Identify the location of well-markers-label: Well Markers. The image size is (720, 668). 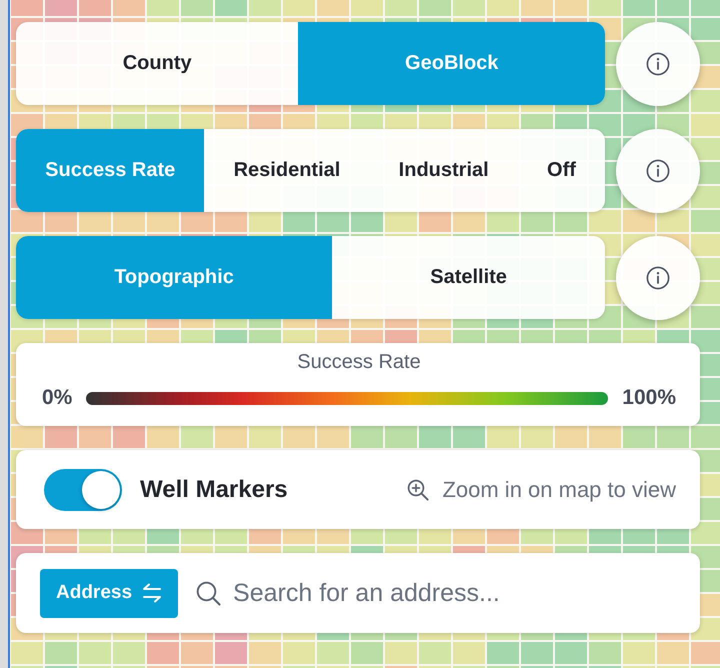
(214, 490).